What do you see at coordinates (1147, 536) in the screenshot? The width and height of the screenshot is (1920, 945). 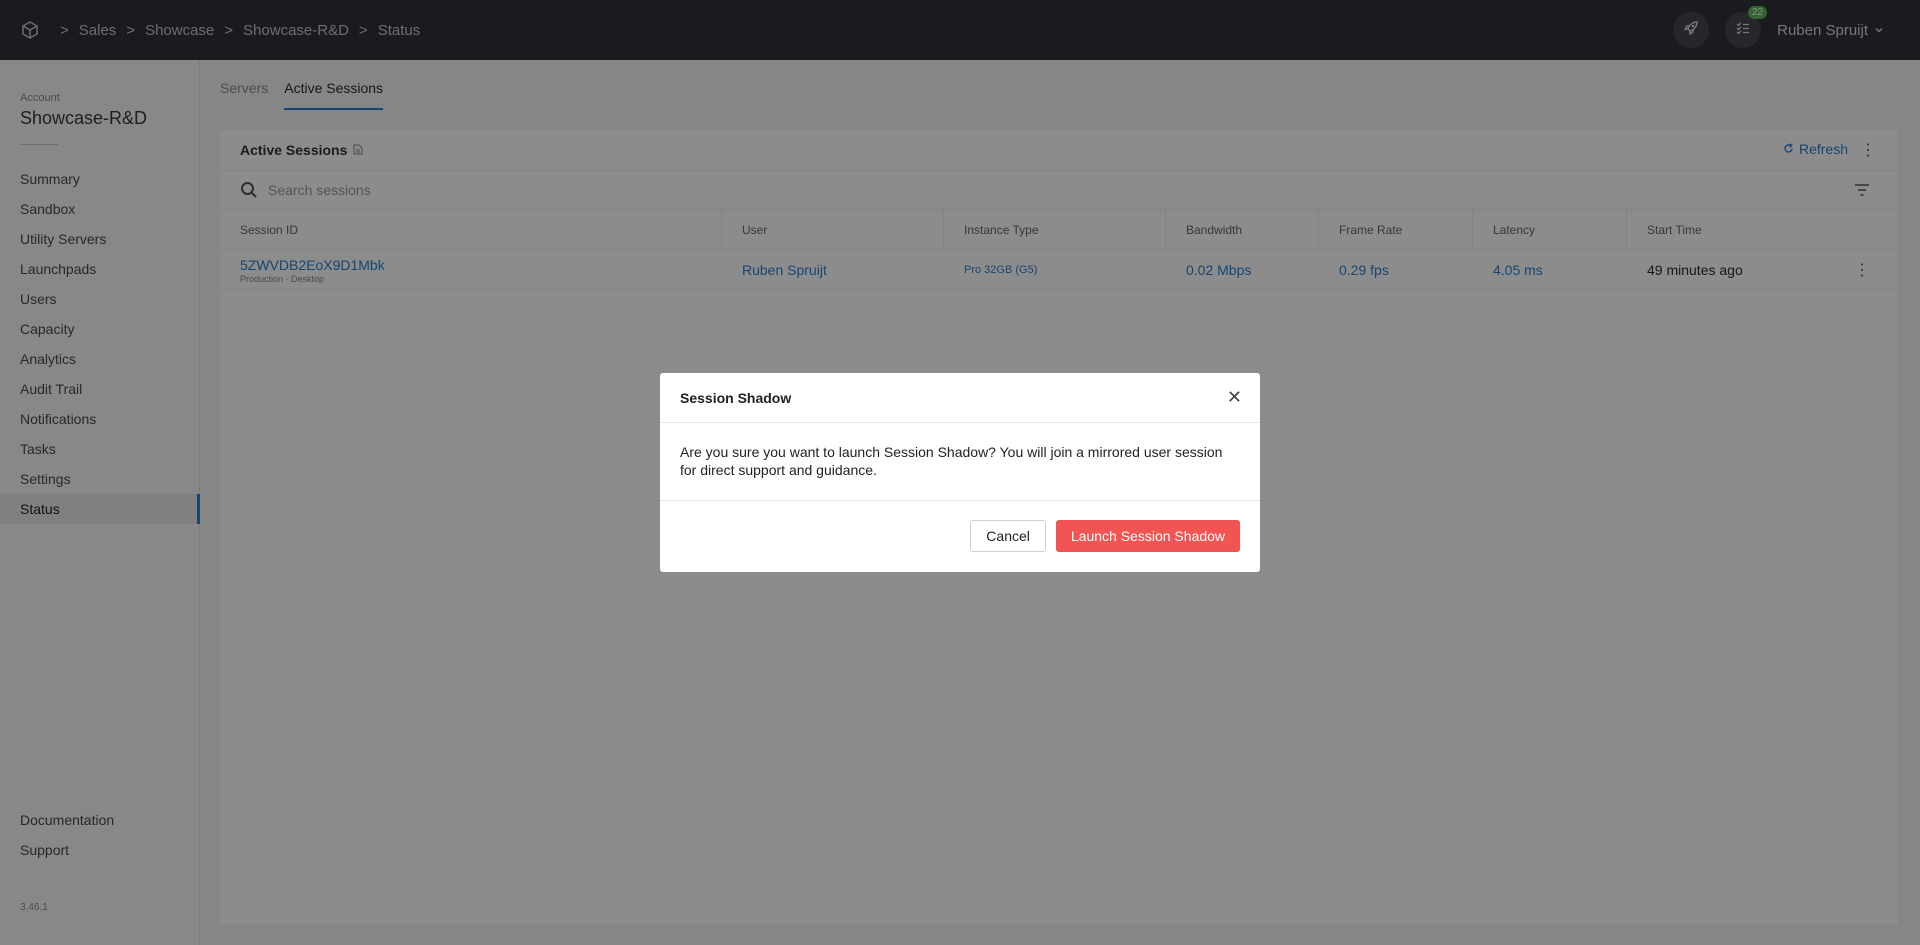 I see `launch-session-shadow-button: Launch Session Shadow` at bounding box center [1147, 536].